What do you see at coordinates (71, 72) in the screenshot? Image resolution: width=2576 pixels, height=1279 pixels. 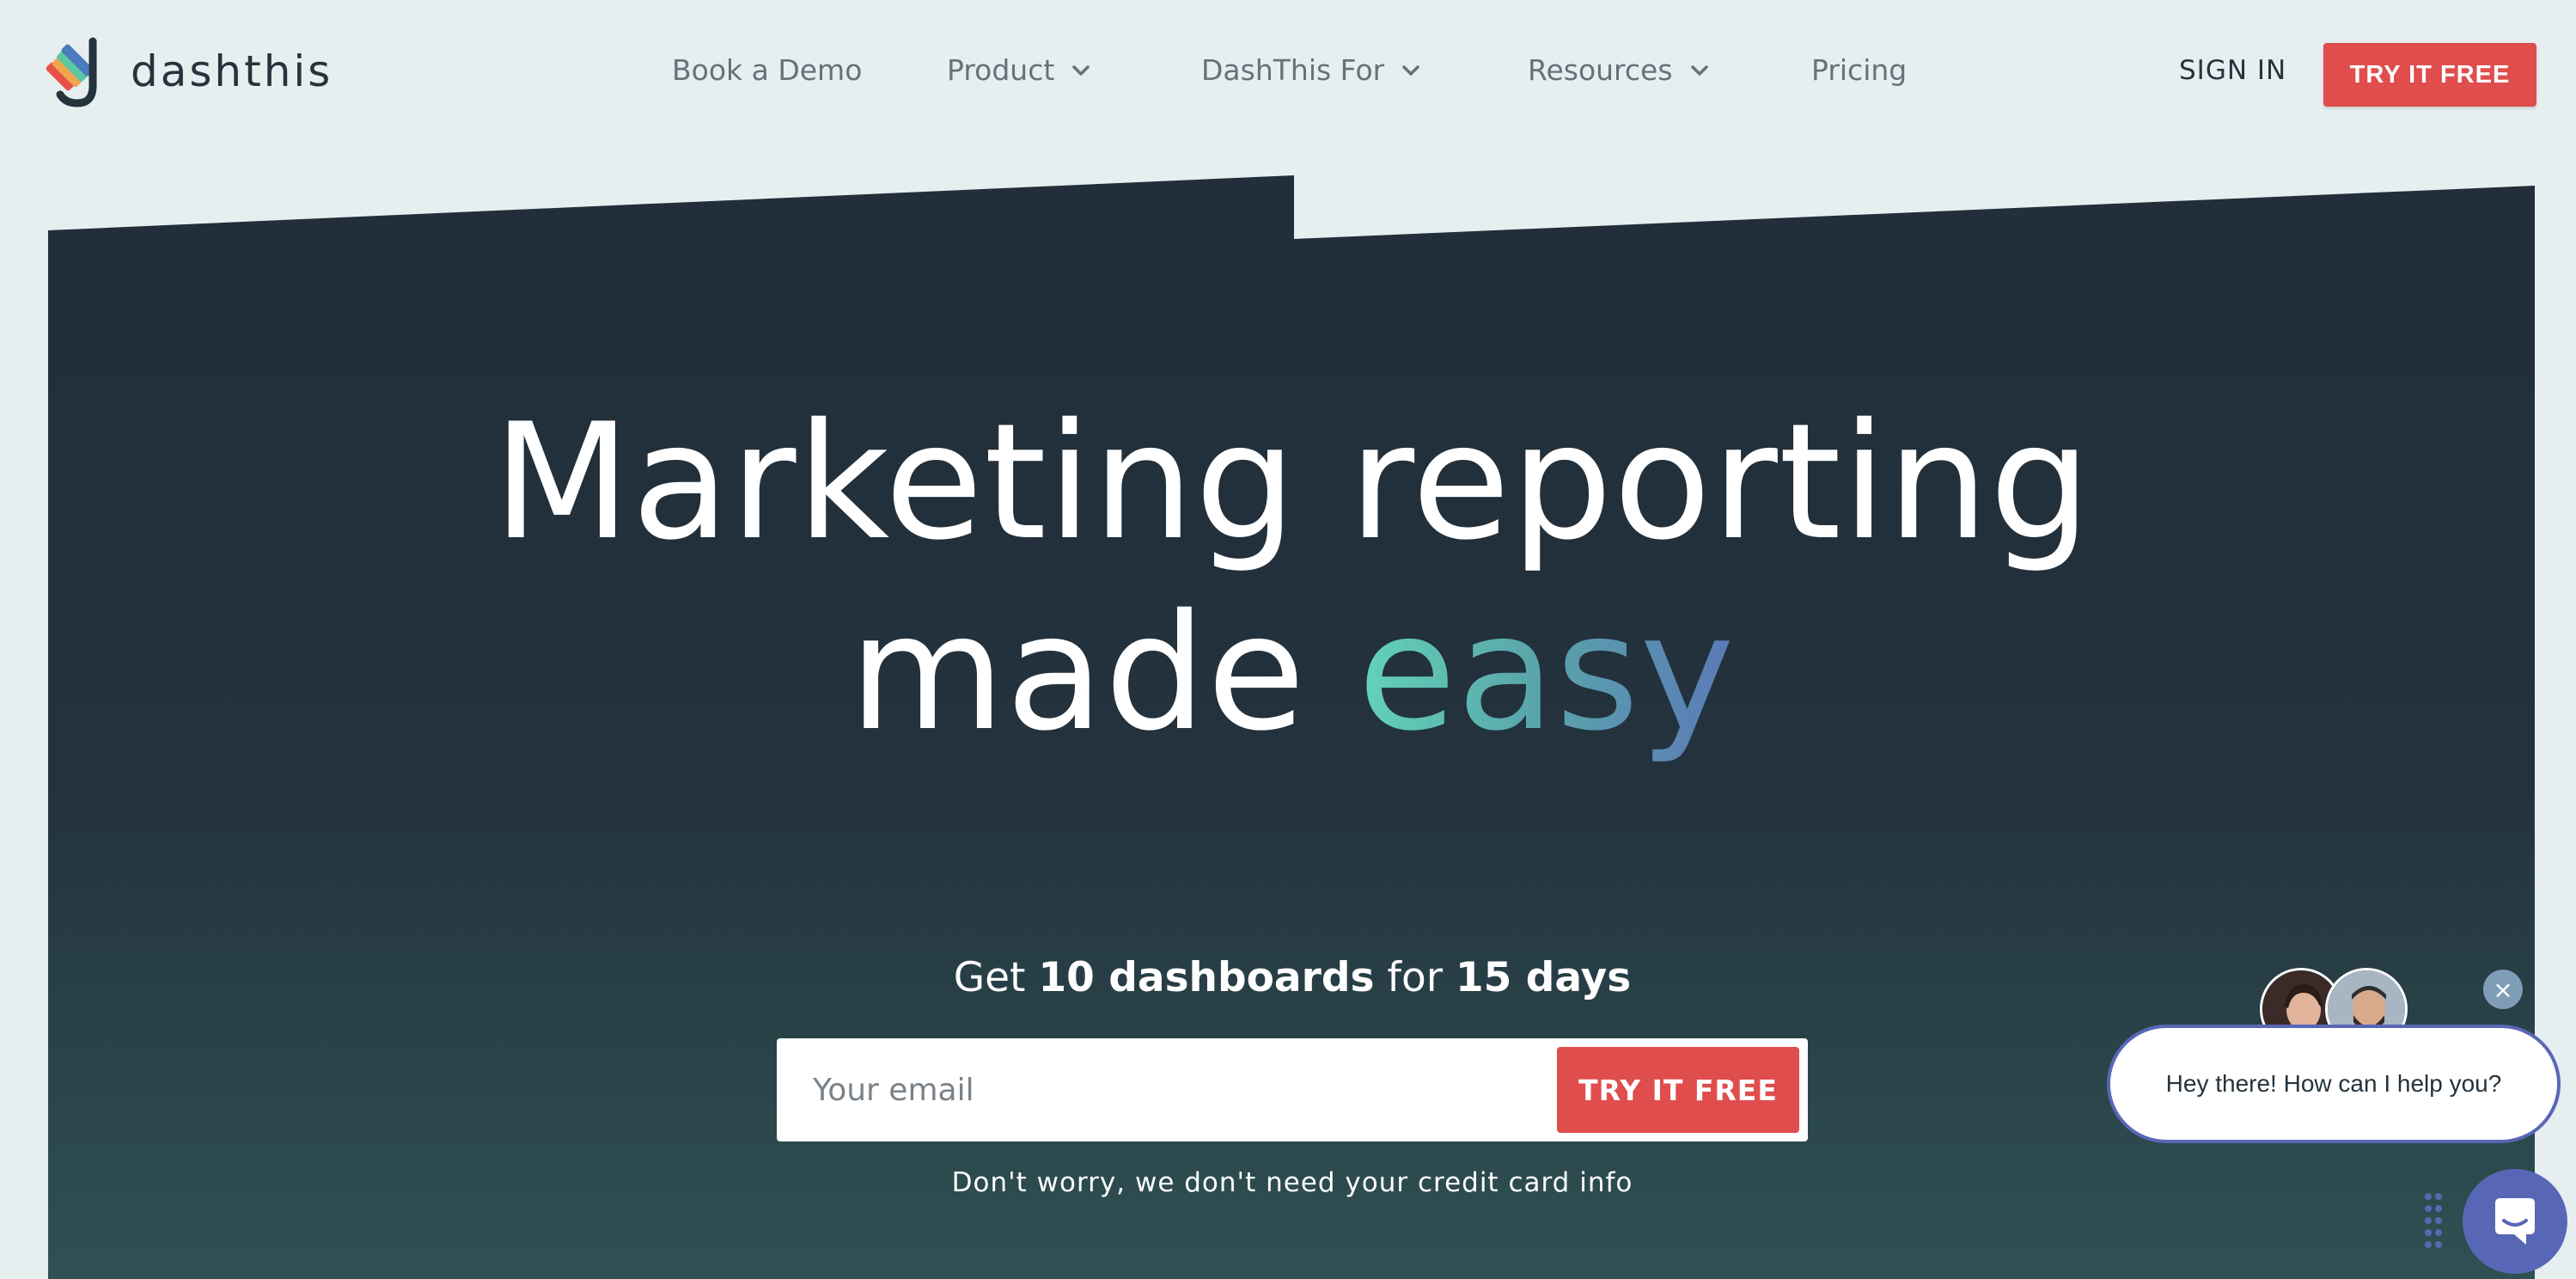 I see `dashthis-logo-icon` at bounding box center [71, 72].